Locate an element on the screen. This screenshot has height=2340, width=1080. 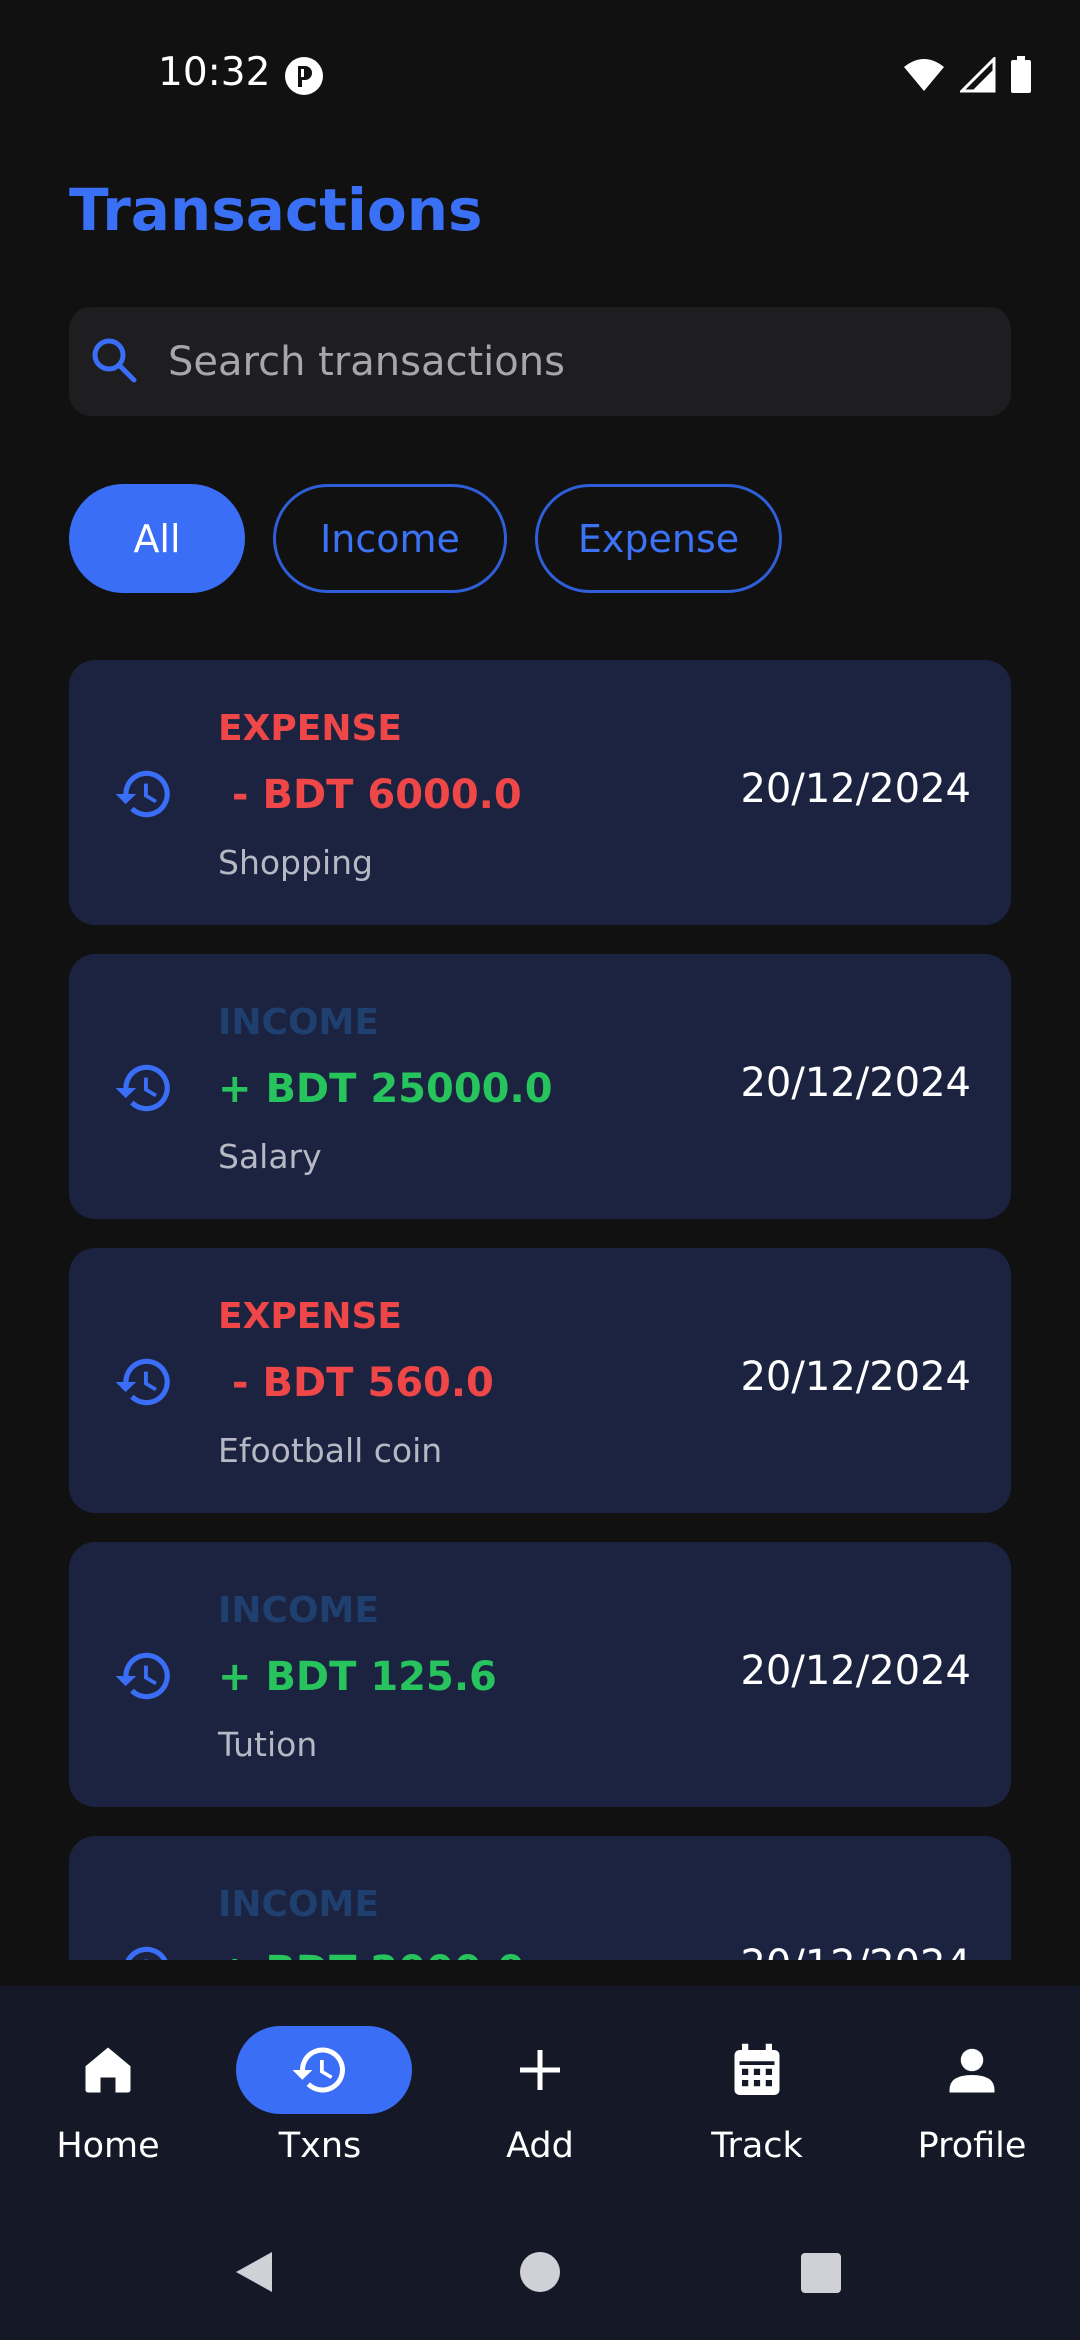
nav-label: Txns is located at coordinates (320, 2146).